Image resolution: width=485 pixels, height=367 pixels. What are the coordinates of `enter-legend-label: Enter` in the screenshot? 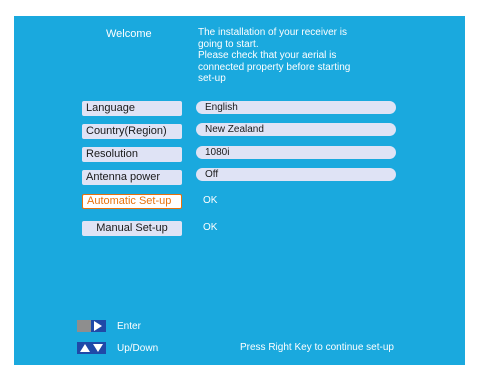 It's located at (129, 326).